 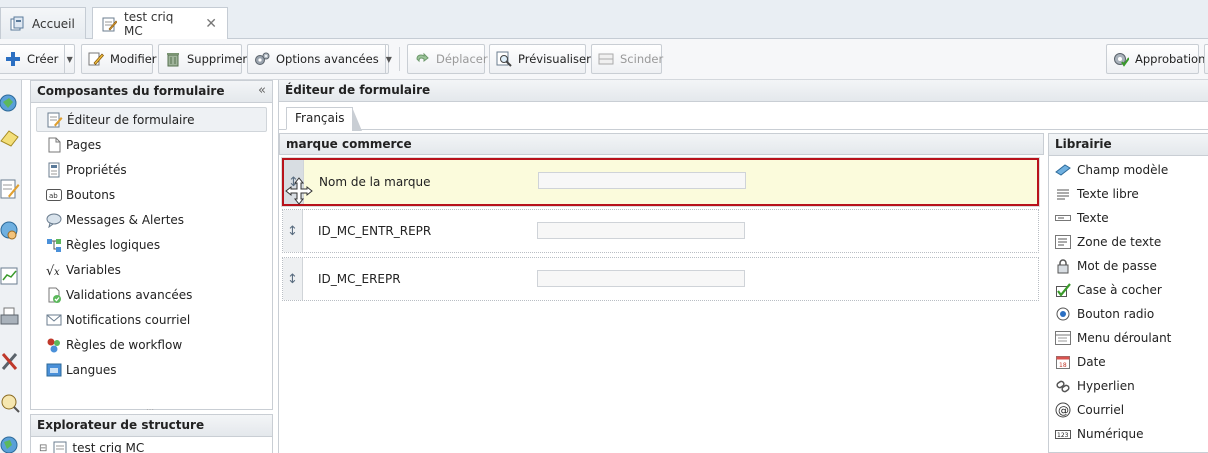 What do you see at coordinates (93, 269) in the screenshot?
I see `component-label: Variables` at bounding box center [93, 269].